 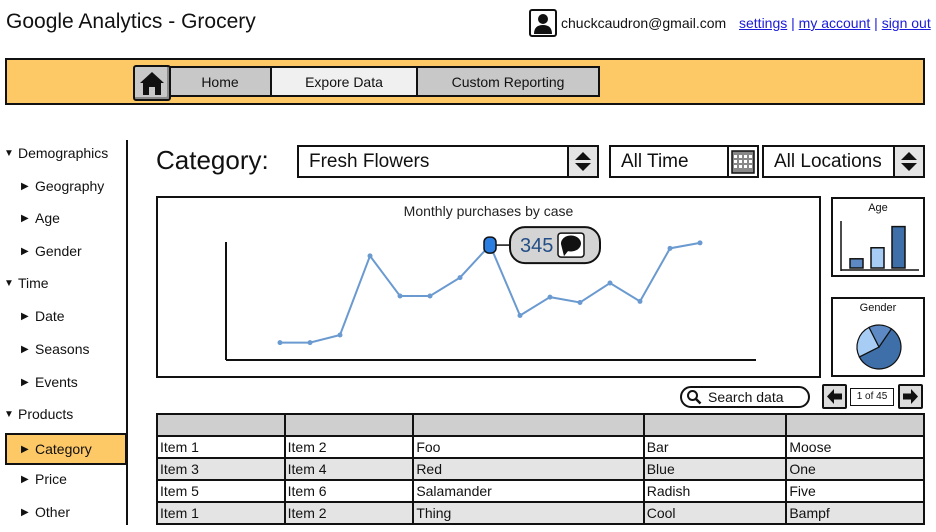 I want to click on table-cell: One, so click(x=855, y=469).